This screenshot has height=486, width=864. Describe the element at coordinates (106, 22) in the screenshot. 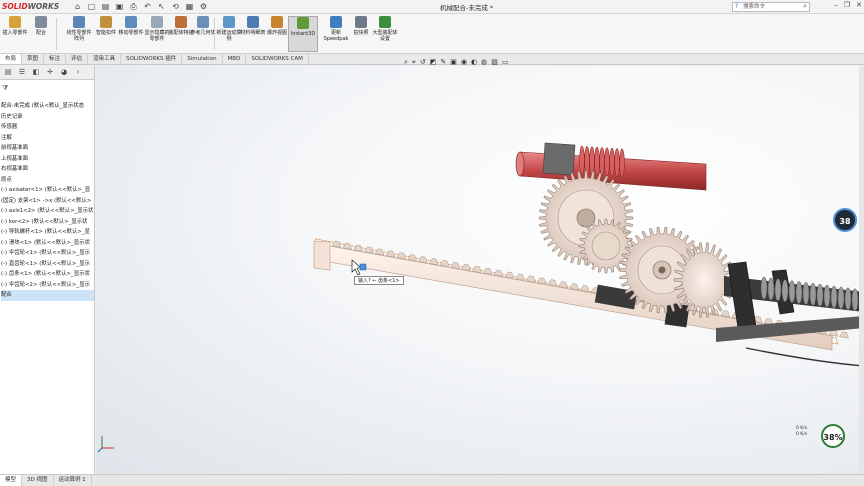

I see `smart-fasteners-icon` at that location.